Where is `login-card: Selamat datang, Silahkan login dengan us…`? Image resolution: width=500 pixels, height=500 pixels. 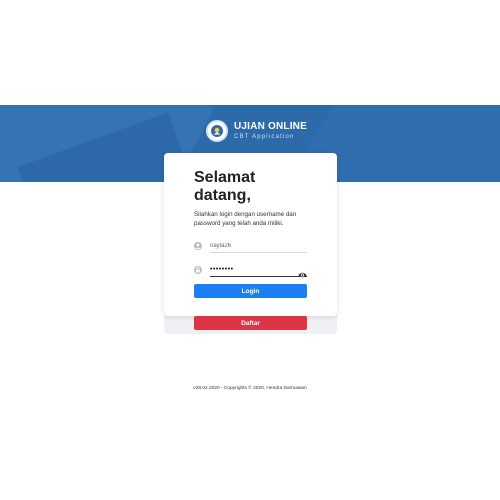 login-card: Selamat datang, Silahkan login dengan us… is located at coordinates (250, 242).